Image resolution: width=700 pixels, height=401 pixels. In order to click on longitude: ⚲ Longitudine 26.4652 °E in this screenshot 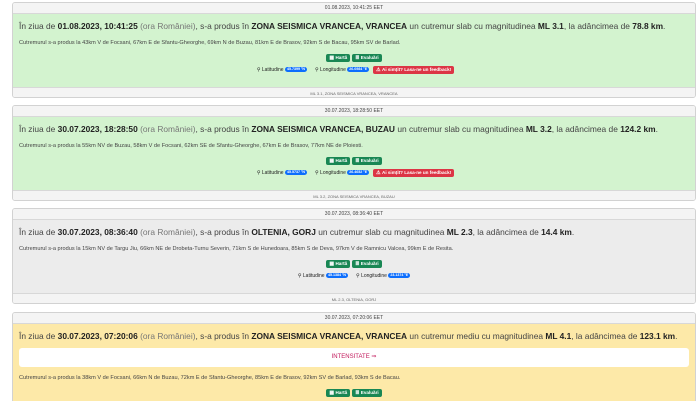, I will do `click(342, 173)`.